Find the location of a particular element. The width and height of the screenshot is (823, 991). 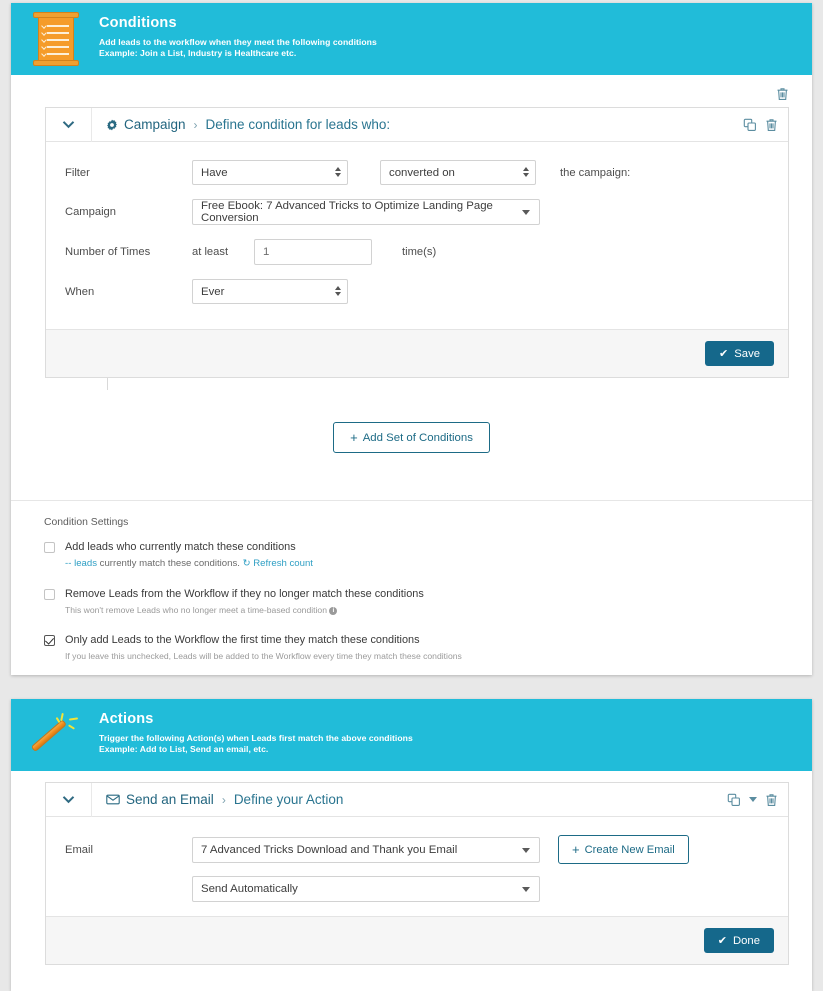

actions-title: Actions is located at coordinates (126, 718).